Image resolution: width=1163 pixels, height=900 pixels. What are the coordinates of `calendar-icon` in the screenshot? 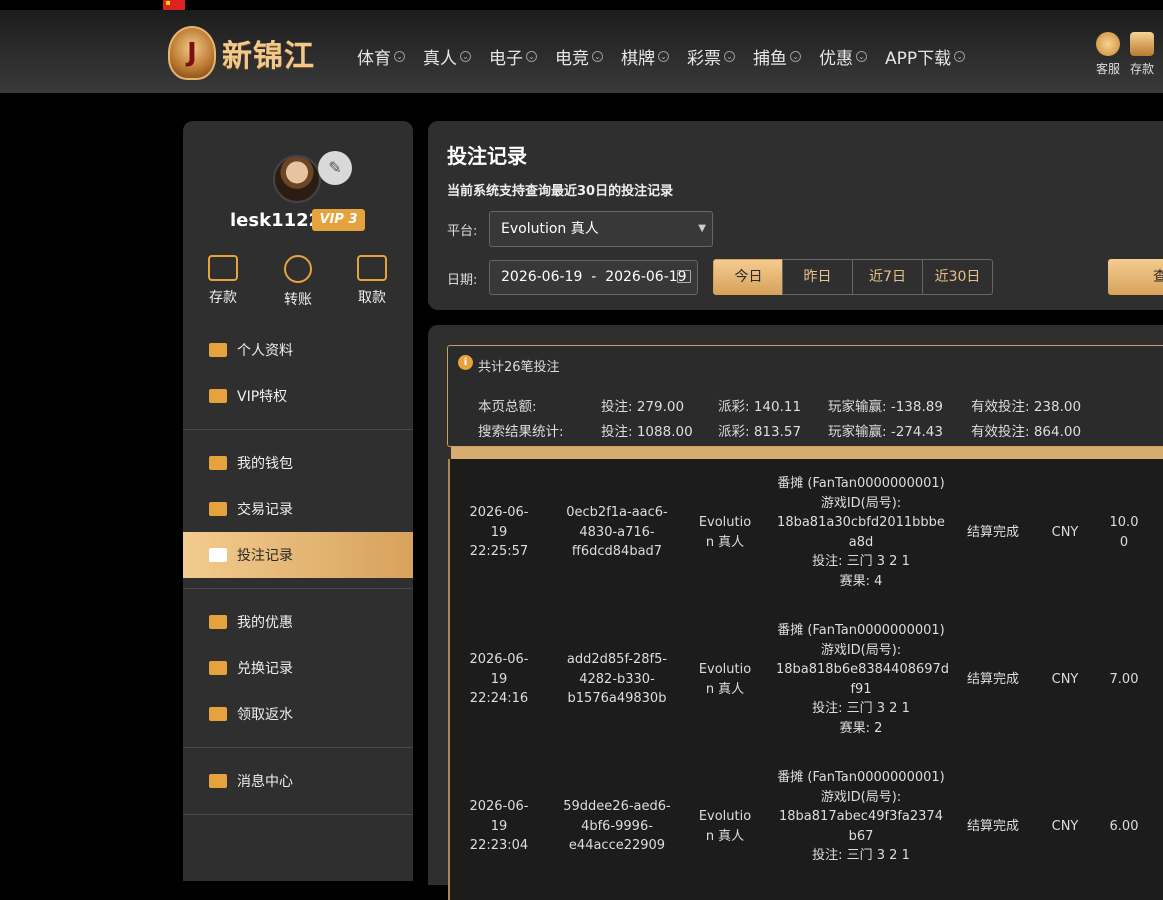 It's located at (684, 276).